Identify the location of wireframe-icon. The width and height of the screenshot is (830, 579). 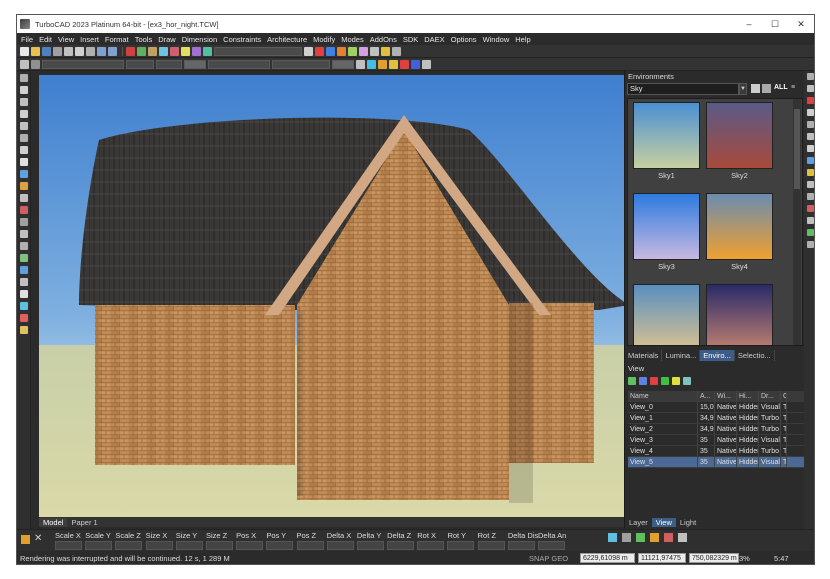
(393, 64).